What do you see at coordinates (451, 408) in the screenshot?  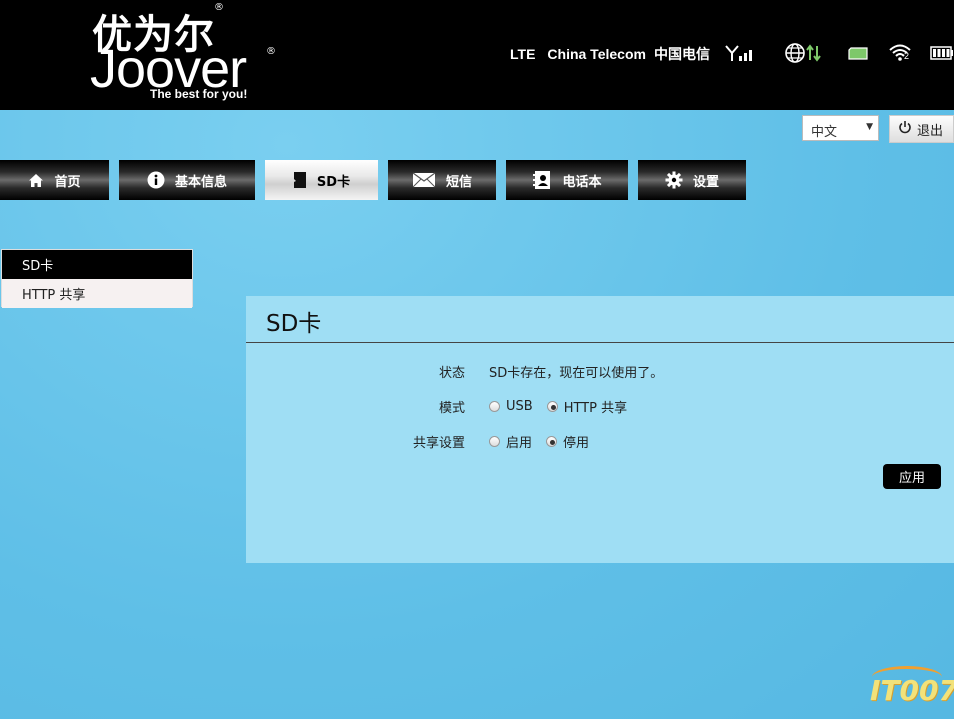 I see `mode-label: 模式` at bounding box center [451, 408].